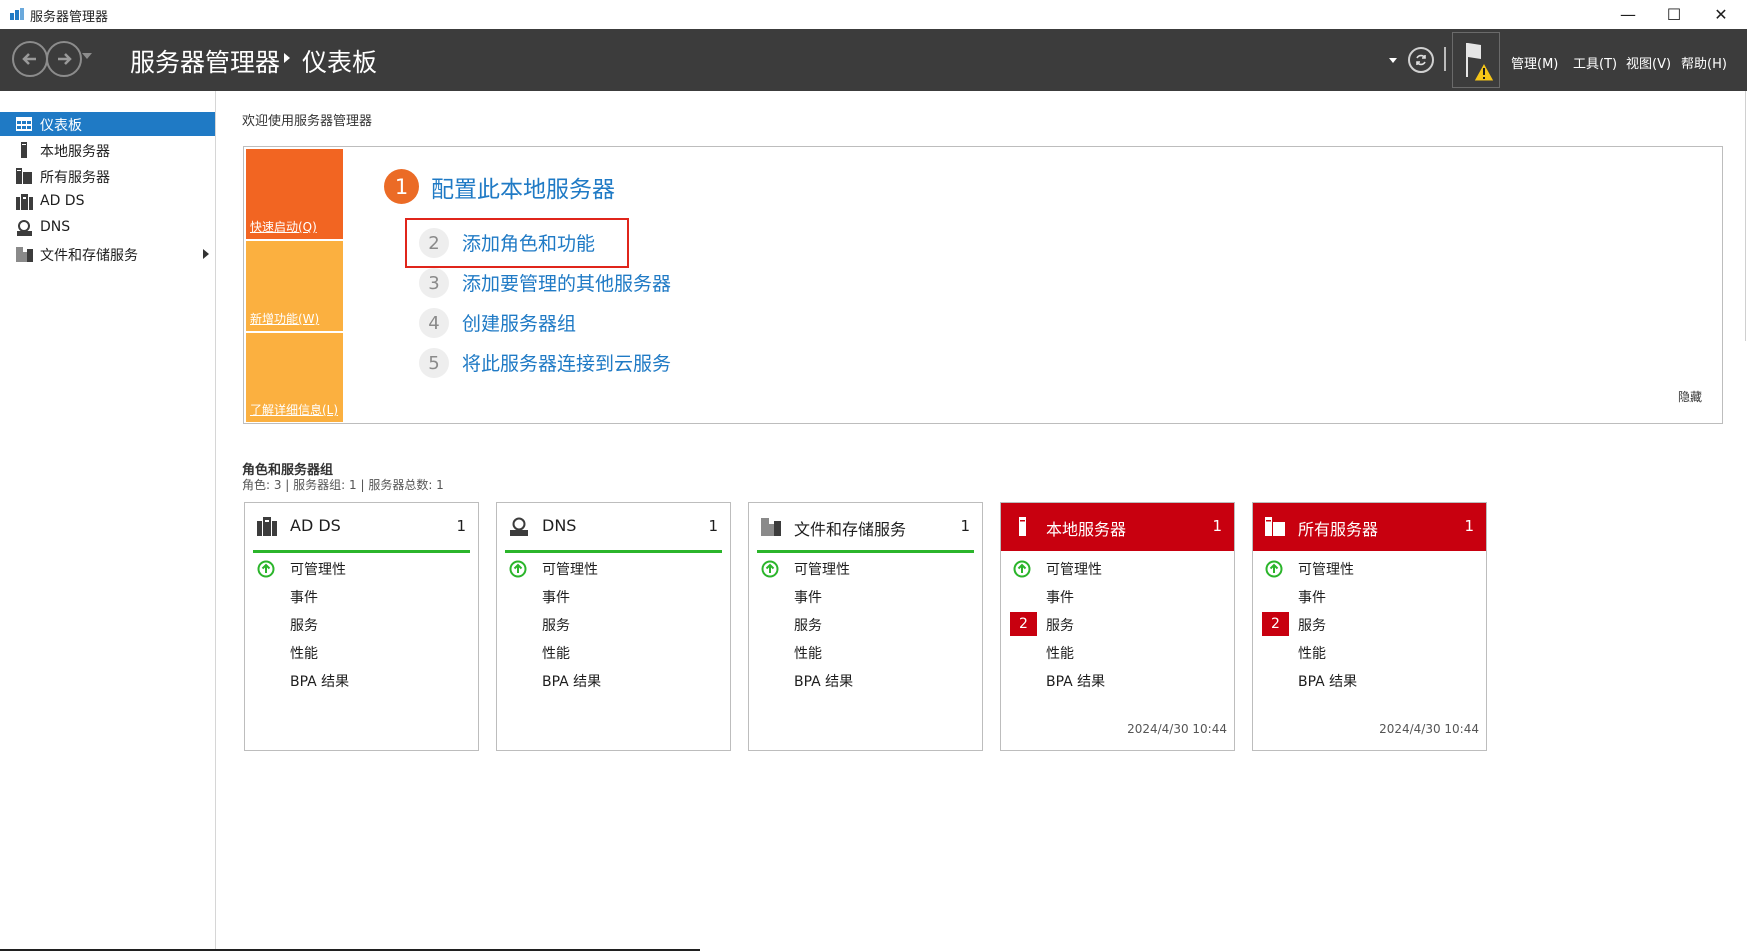  What do you see at coordinates (24, 176) in the screenshot?
I see `servers-icon` at bounding box center [24, 176].